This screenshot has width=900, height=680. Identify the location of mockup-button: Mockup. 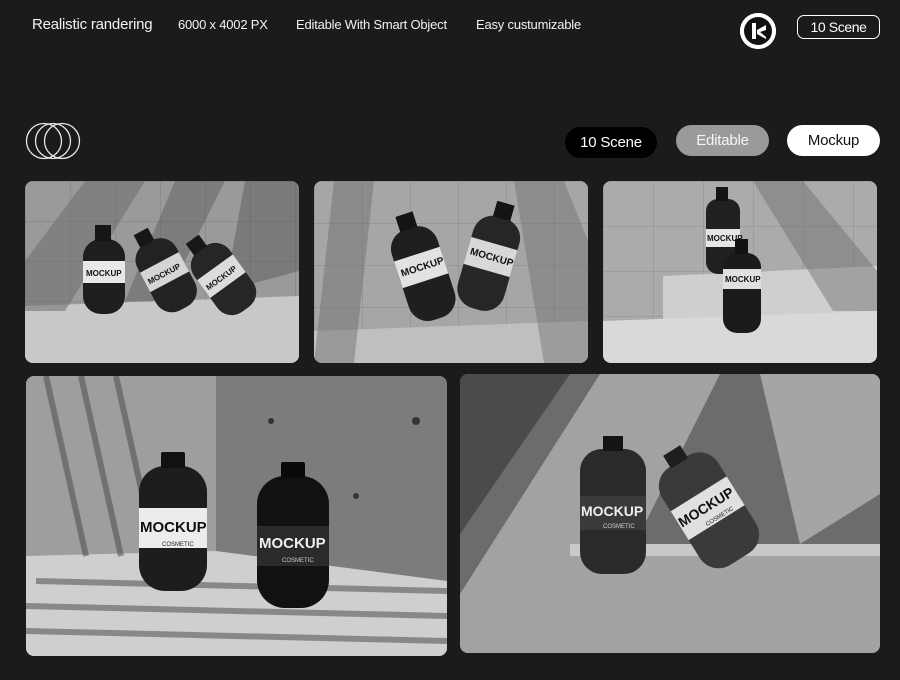
(833, 140).